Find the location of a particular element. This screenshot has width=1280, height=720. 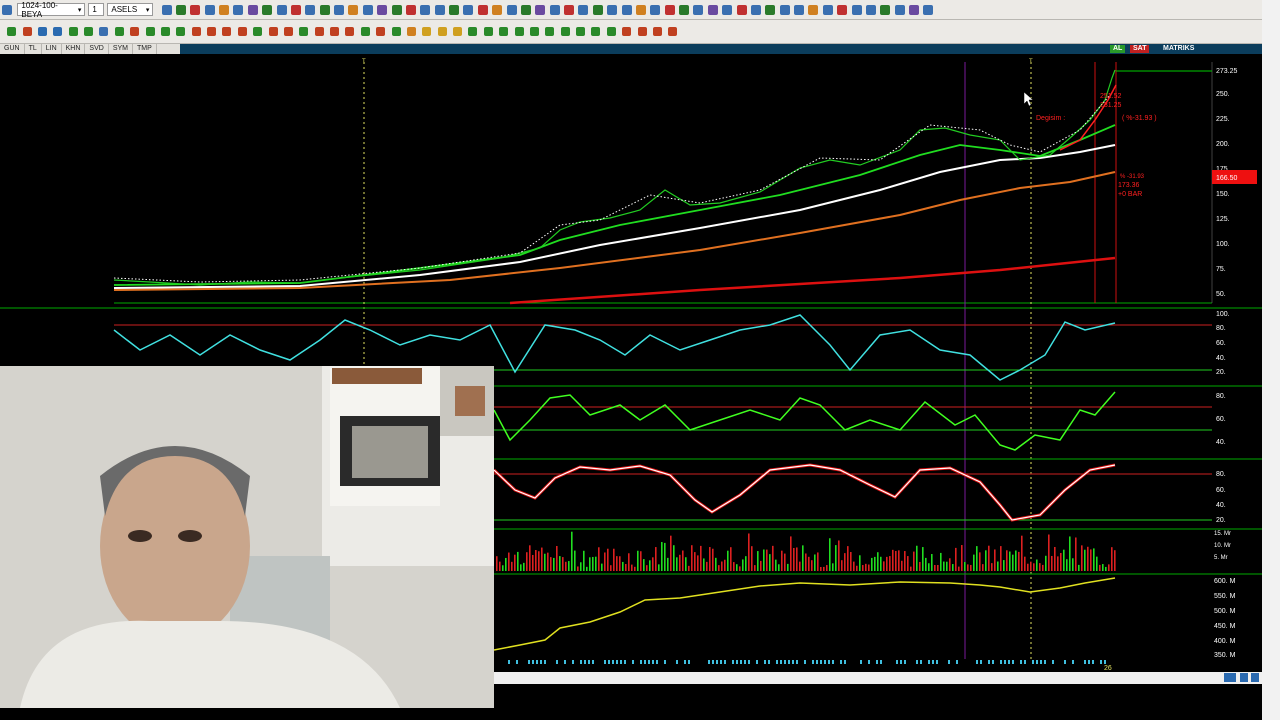

scroll-left-icon is located at coordinates (1244, 677).